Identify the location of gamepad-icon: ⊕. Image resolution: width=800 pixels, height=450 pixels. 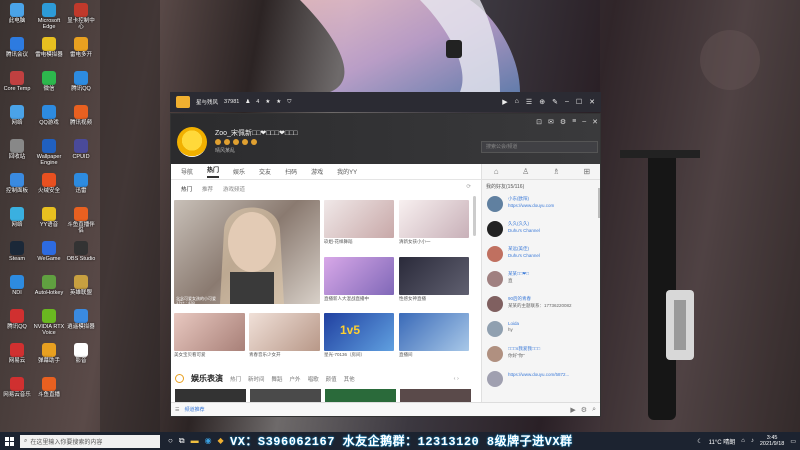
(542, 102).